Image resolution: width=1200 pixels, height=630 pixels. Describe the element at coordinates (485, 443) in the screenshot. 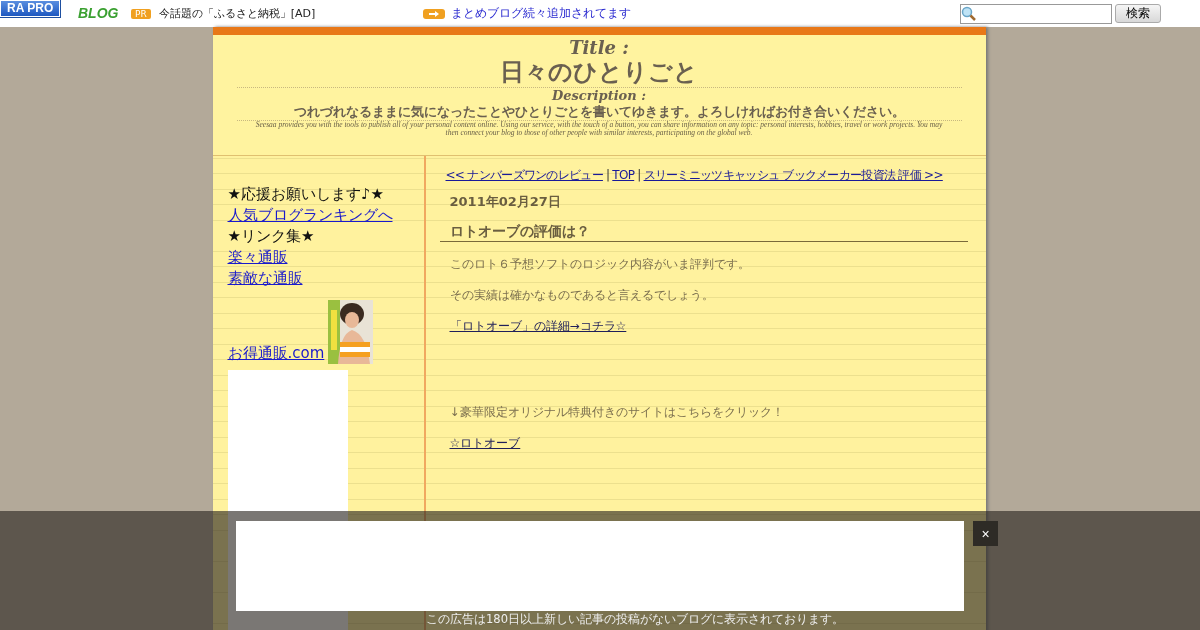

I see `post-link: ☆ロトオーブ` at that location.